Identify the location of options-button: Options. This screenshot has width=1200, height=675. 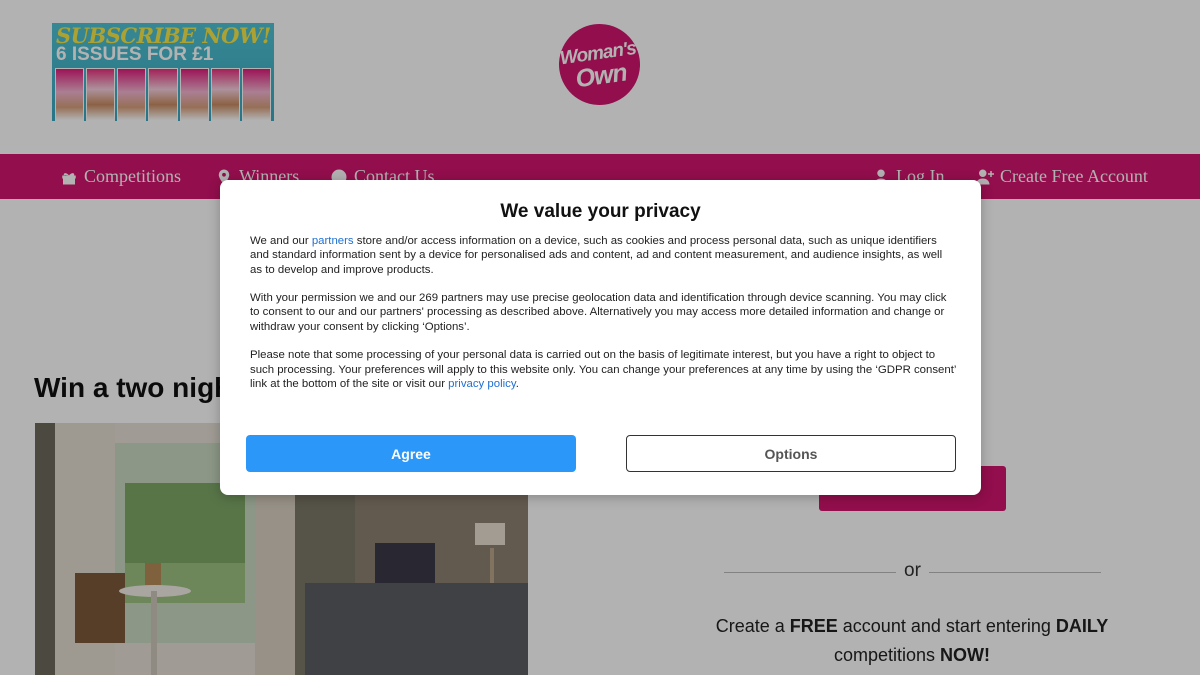
(791, 453).